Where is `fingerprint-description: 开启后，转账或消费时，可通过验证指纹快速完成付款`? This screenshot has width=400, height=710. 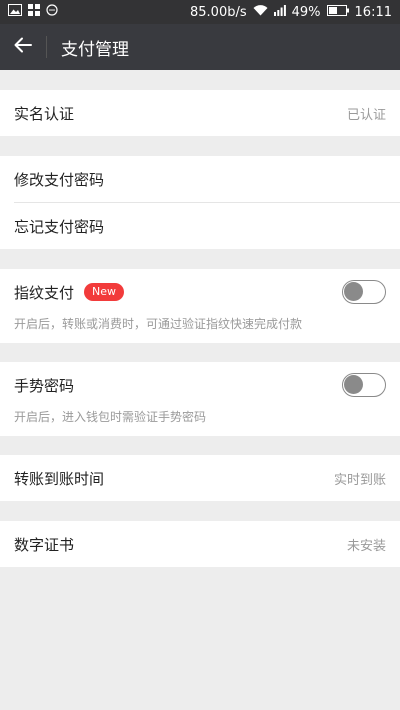 fingerprint-description: 开启后，转账或消费时，可通过验证指纹快速完成付款 is located at coordinates (158, 324).